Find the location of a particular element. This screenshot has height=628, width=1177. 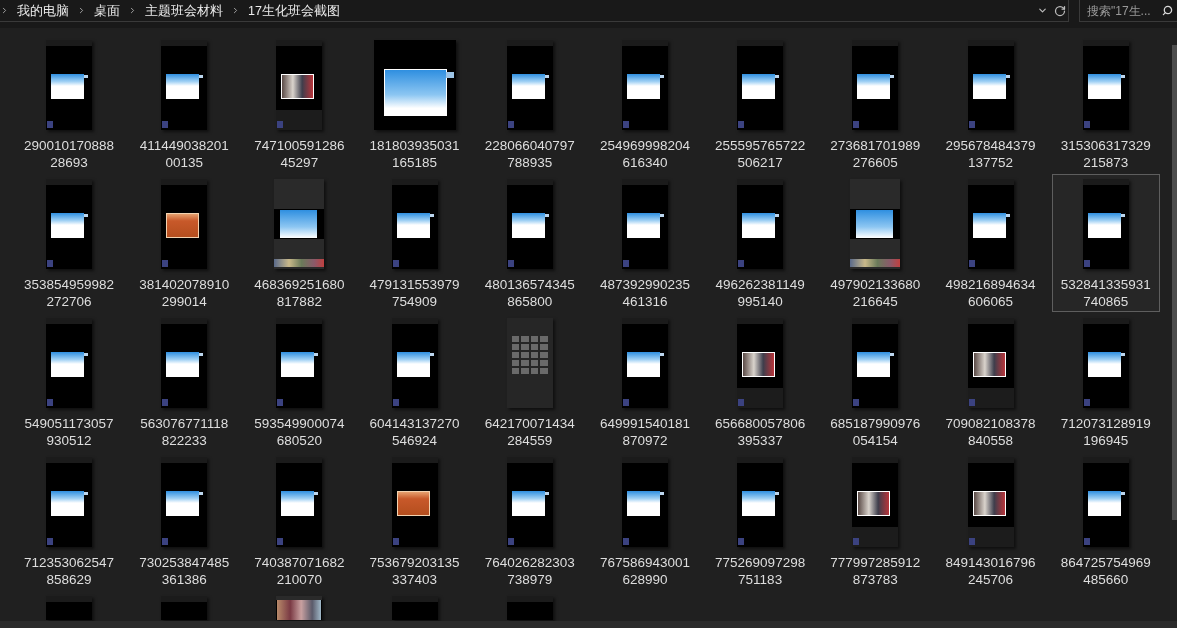

file-item: 353854959982272706 is located at coordinates (69, 243).